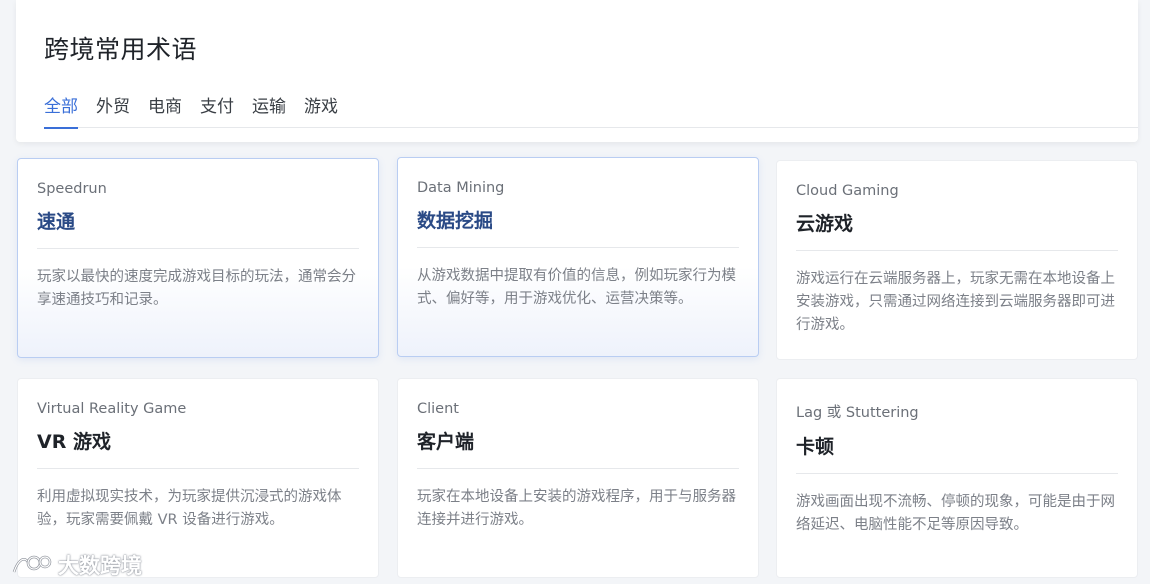 The width and height of the screenshot is (1150, 584). Describe the element at coordinates (112, 409) in the screenshot. I see `term-english: Virtual Reality Game` at that location.